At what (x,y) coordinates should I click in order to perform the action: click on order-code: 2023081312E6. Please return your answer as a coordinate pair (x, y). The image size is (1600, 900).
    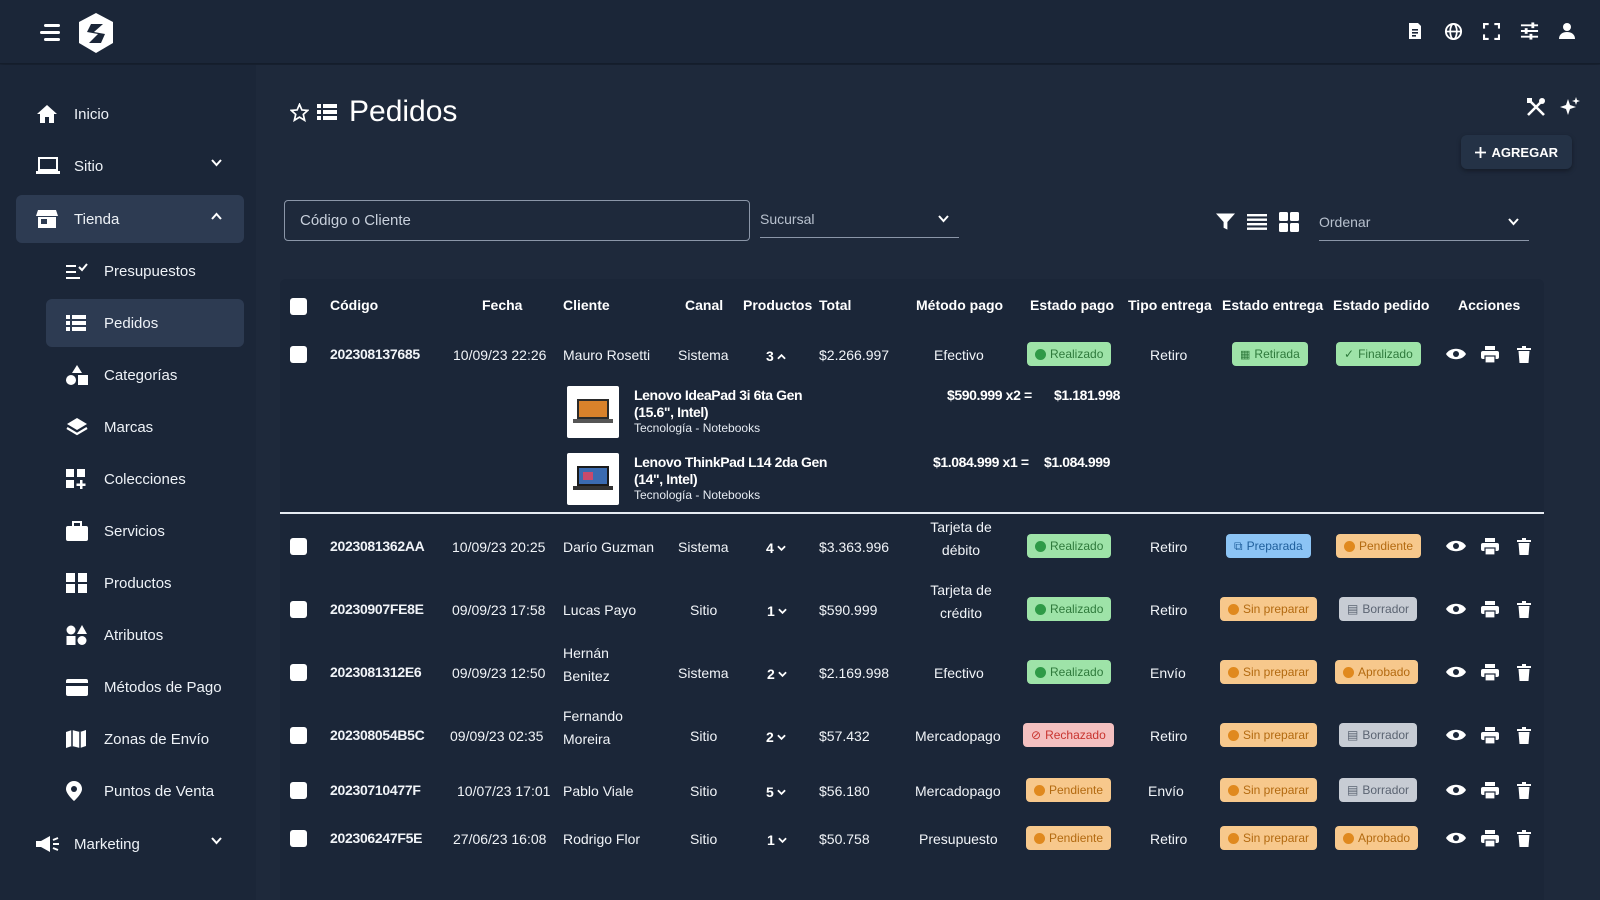
    Looking at the image, I should click on (376, 672).